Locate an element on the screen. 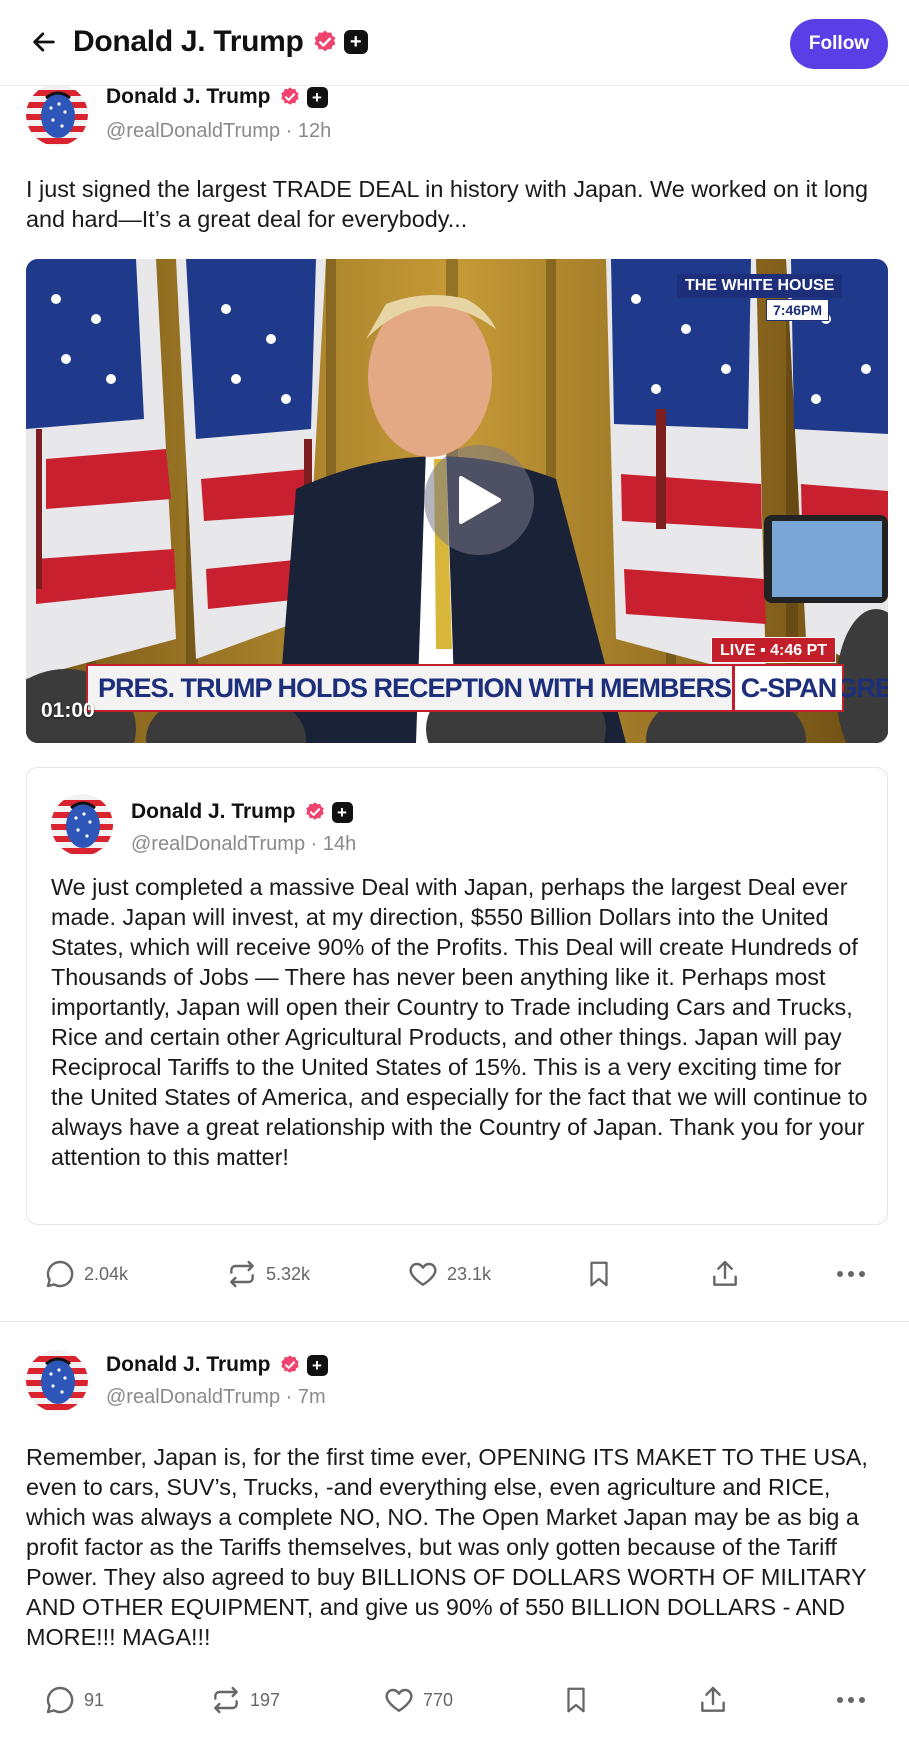 Image resolution: width=909 pixels, height=1746 pixels. network-logo: C-SPAN is located at coordinates (787, 688).